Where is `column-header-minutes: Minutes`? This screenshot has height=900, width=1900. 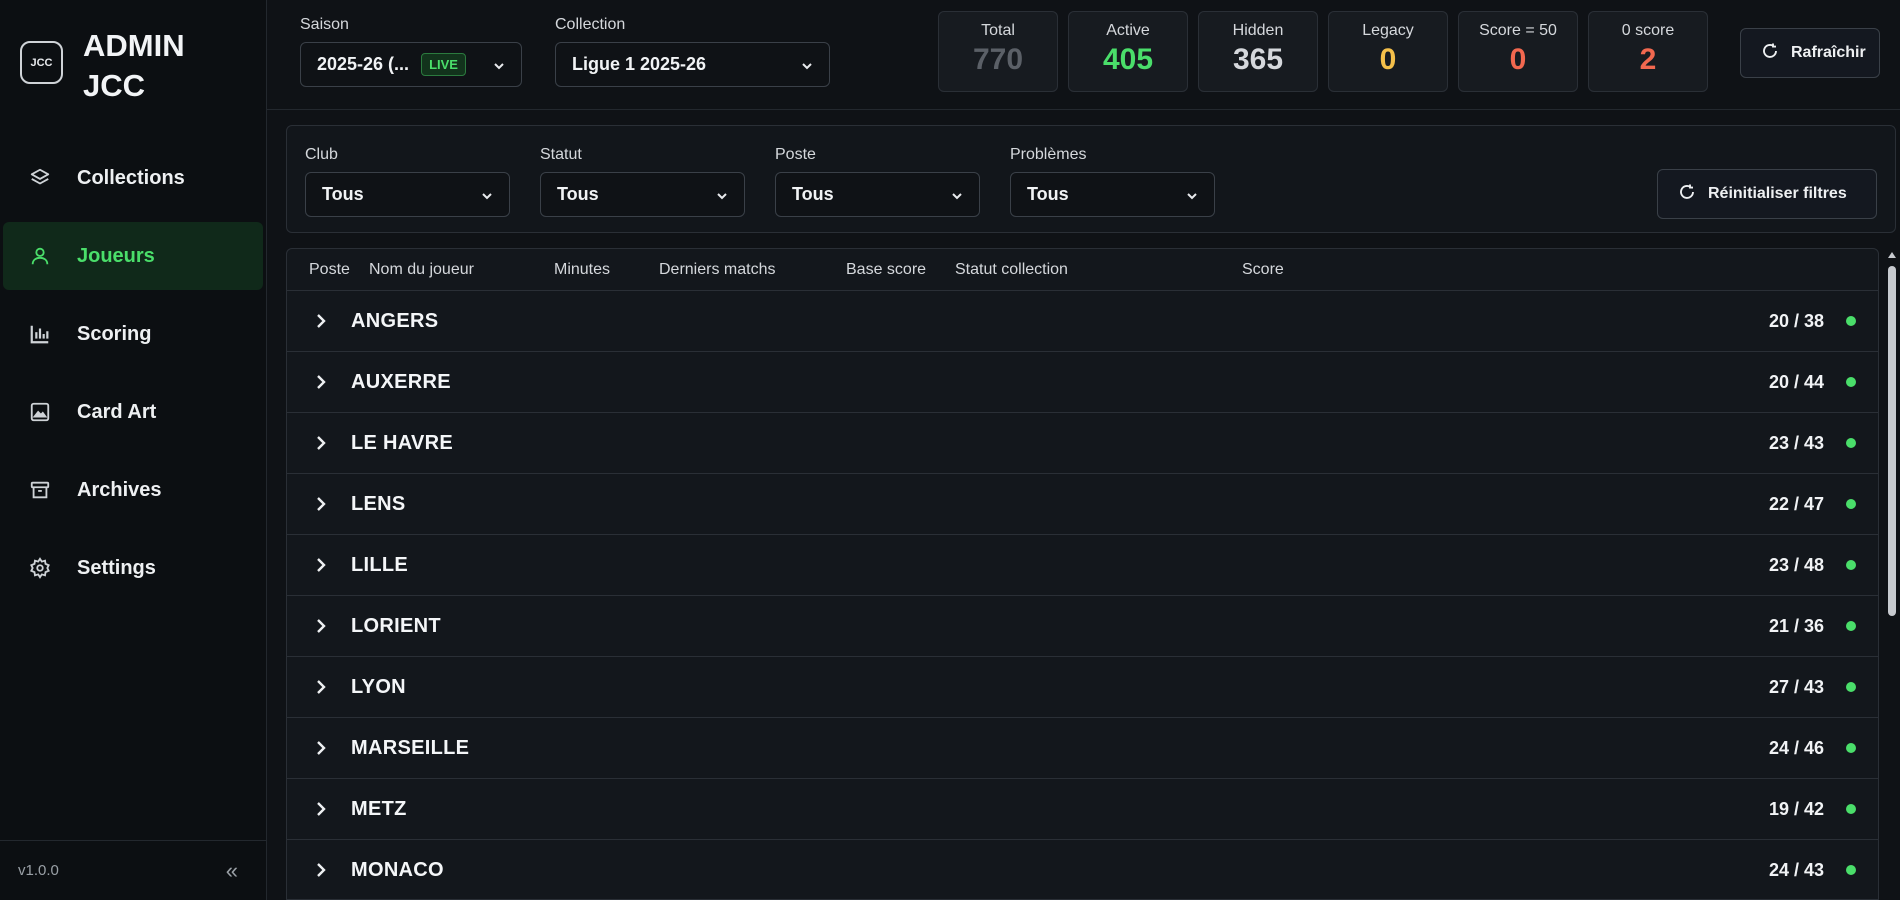
column-header-minutes: Minutes is located at coordinates (582, 270).